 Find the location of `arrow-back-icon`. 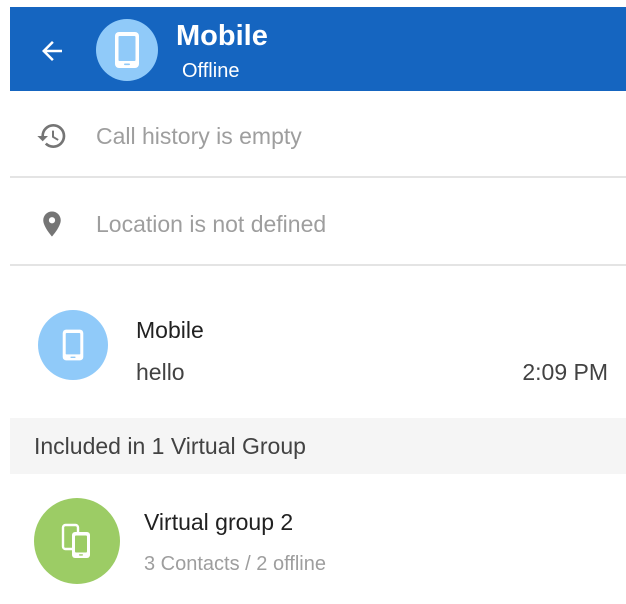

arrow-back-icon is located at coordinates (52, 51).